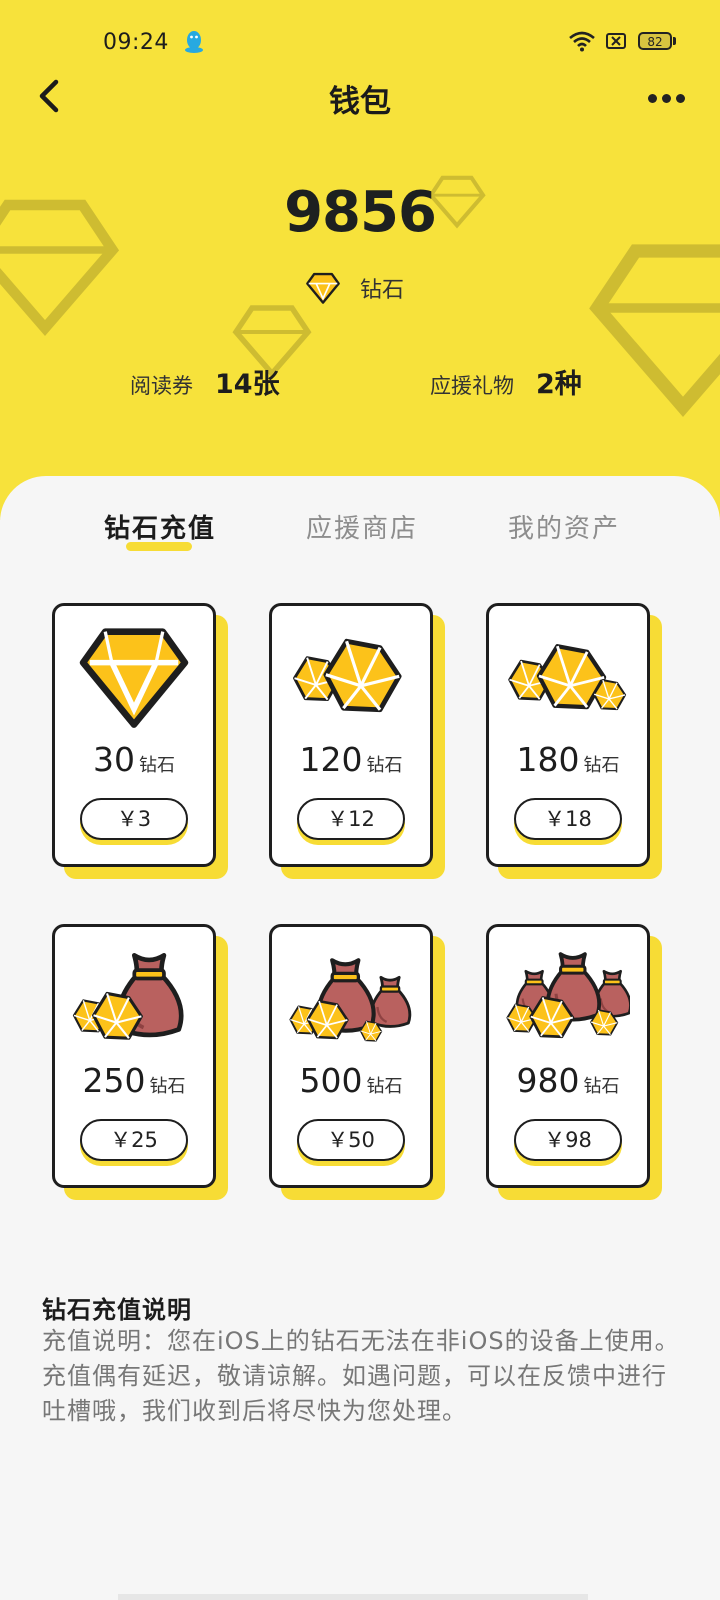 The height and width of the screenshot is (1600, 720). Describe the element at coordinates (672, 96) in the screenshot. I see `more-button` at that location.